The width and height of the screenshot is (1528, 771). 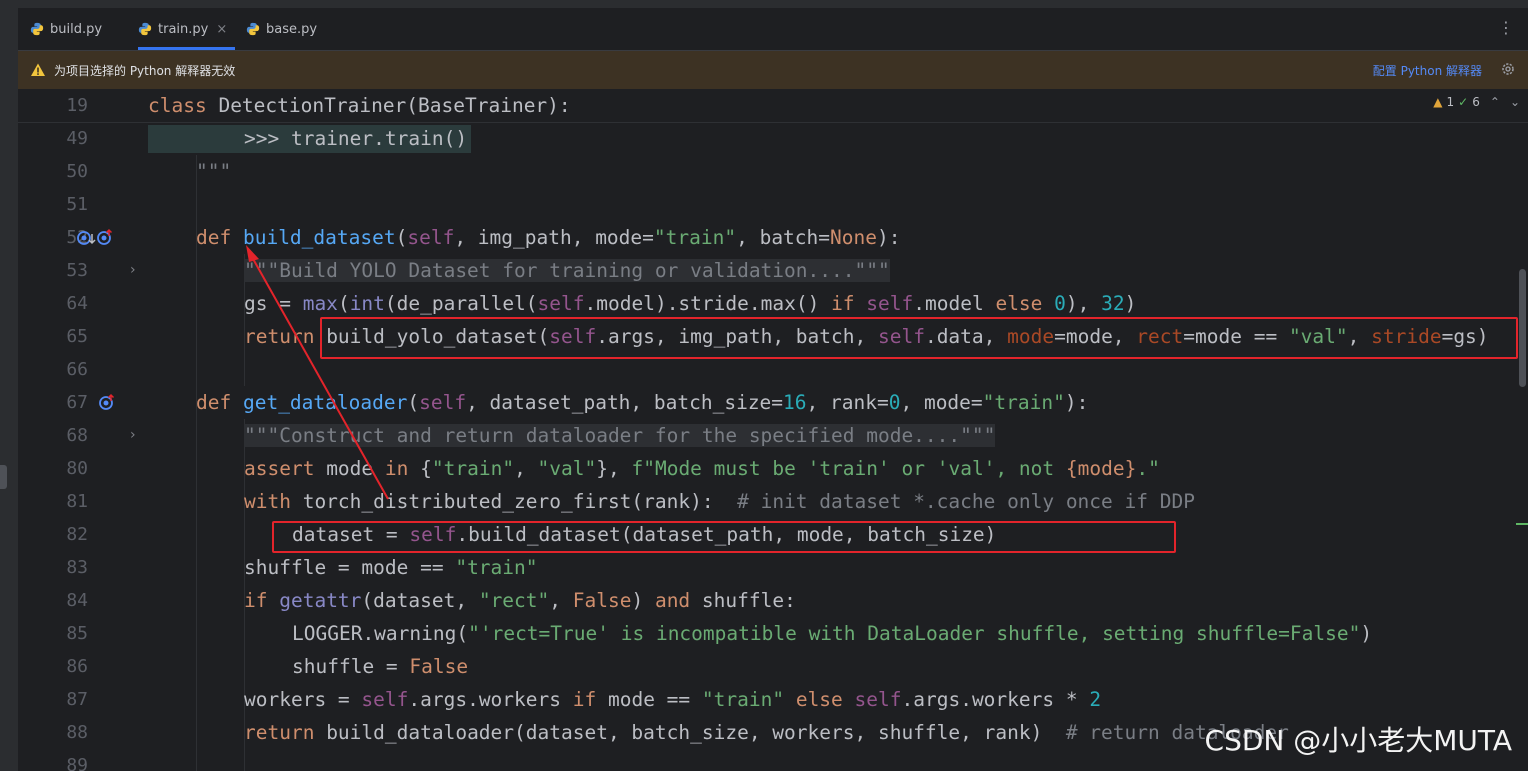 What do you see at coordinates (292, 29) in the screenshot?
I see `tab-label: base.py` at bounding box center [292, 29].